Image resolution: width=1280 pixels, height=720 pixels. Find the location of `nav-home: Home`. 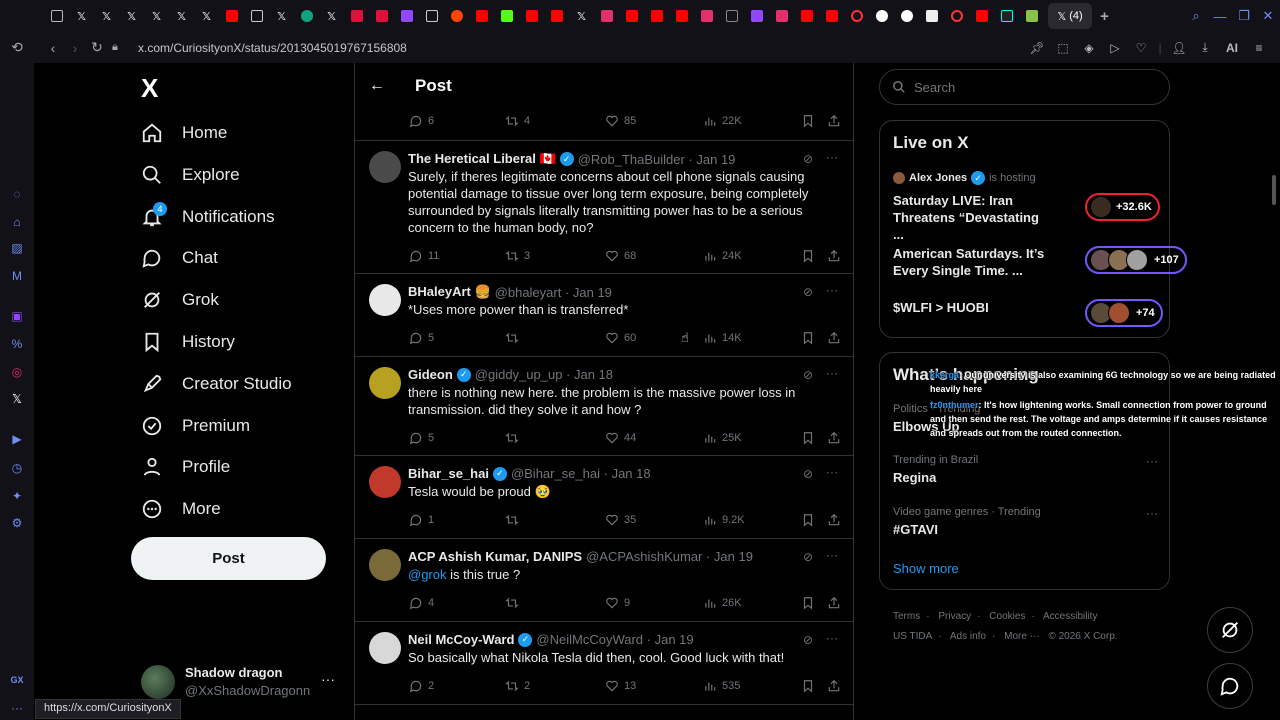

nav-home: Home is located at coordinates (183, 133).